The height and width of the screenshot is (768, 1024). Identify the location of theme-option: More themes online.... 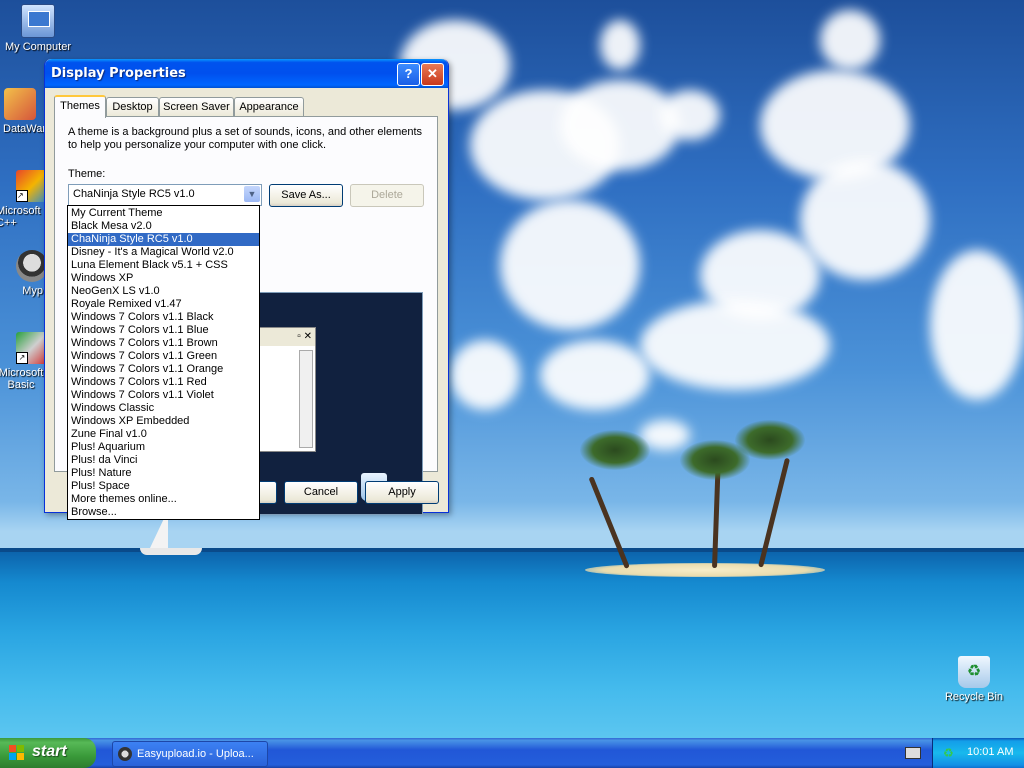
(163, 499).